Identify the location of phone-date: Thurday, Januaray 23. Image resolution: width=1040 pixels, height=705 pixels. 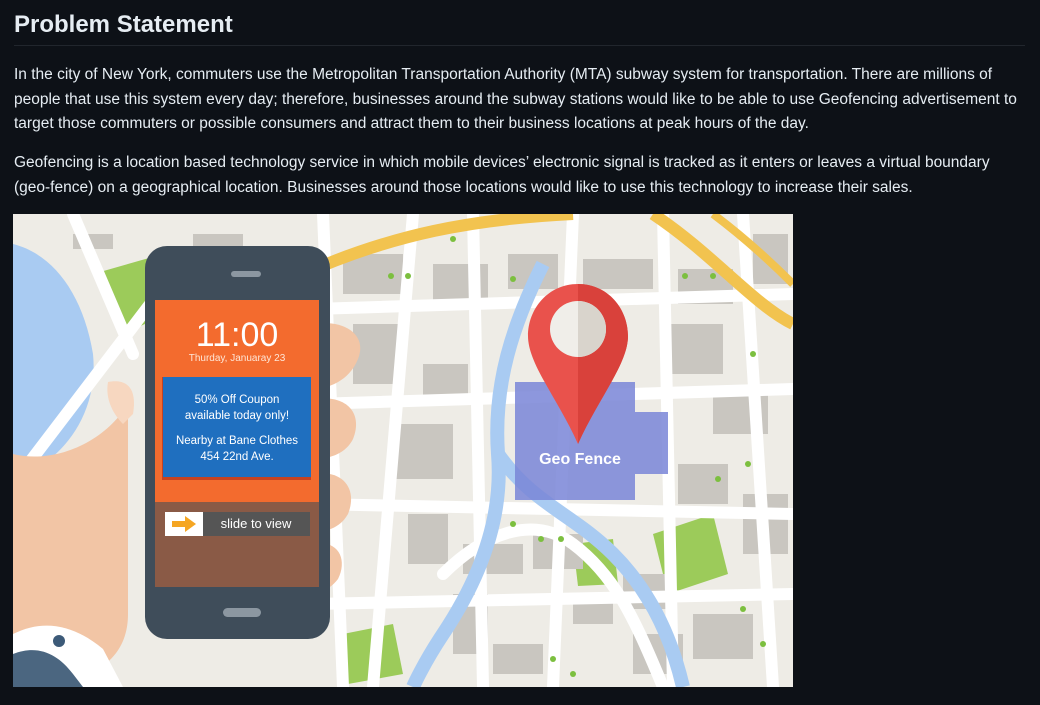
(237, 358).